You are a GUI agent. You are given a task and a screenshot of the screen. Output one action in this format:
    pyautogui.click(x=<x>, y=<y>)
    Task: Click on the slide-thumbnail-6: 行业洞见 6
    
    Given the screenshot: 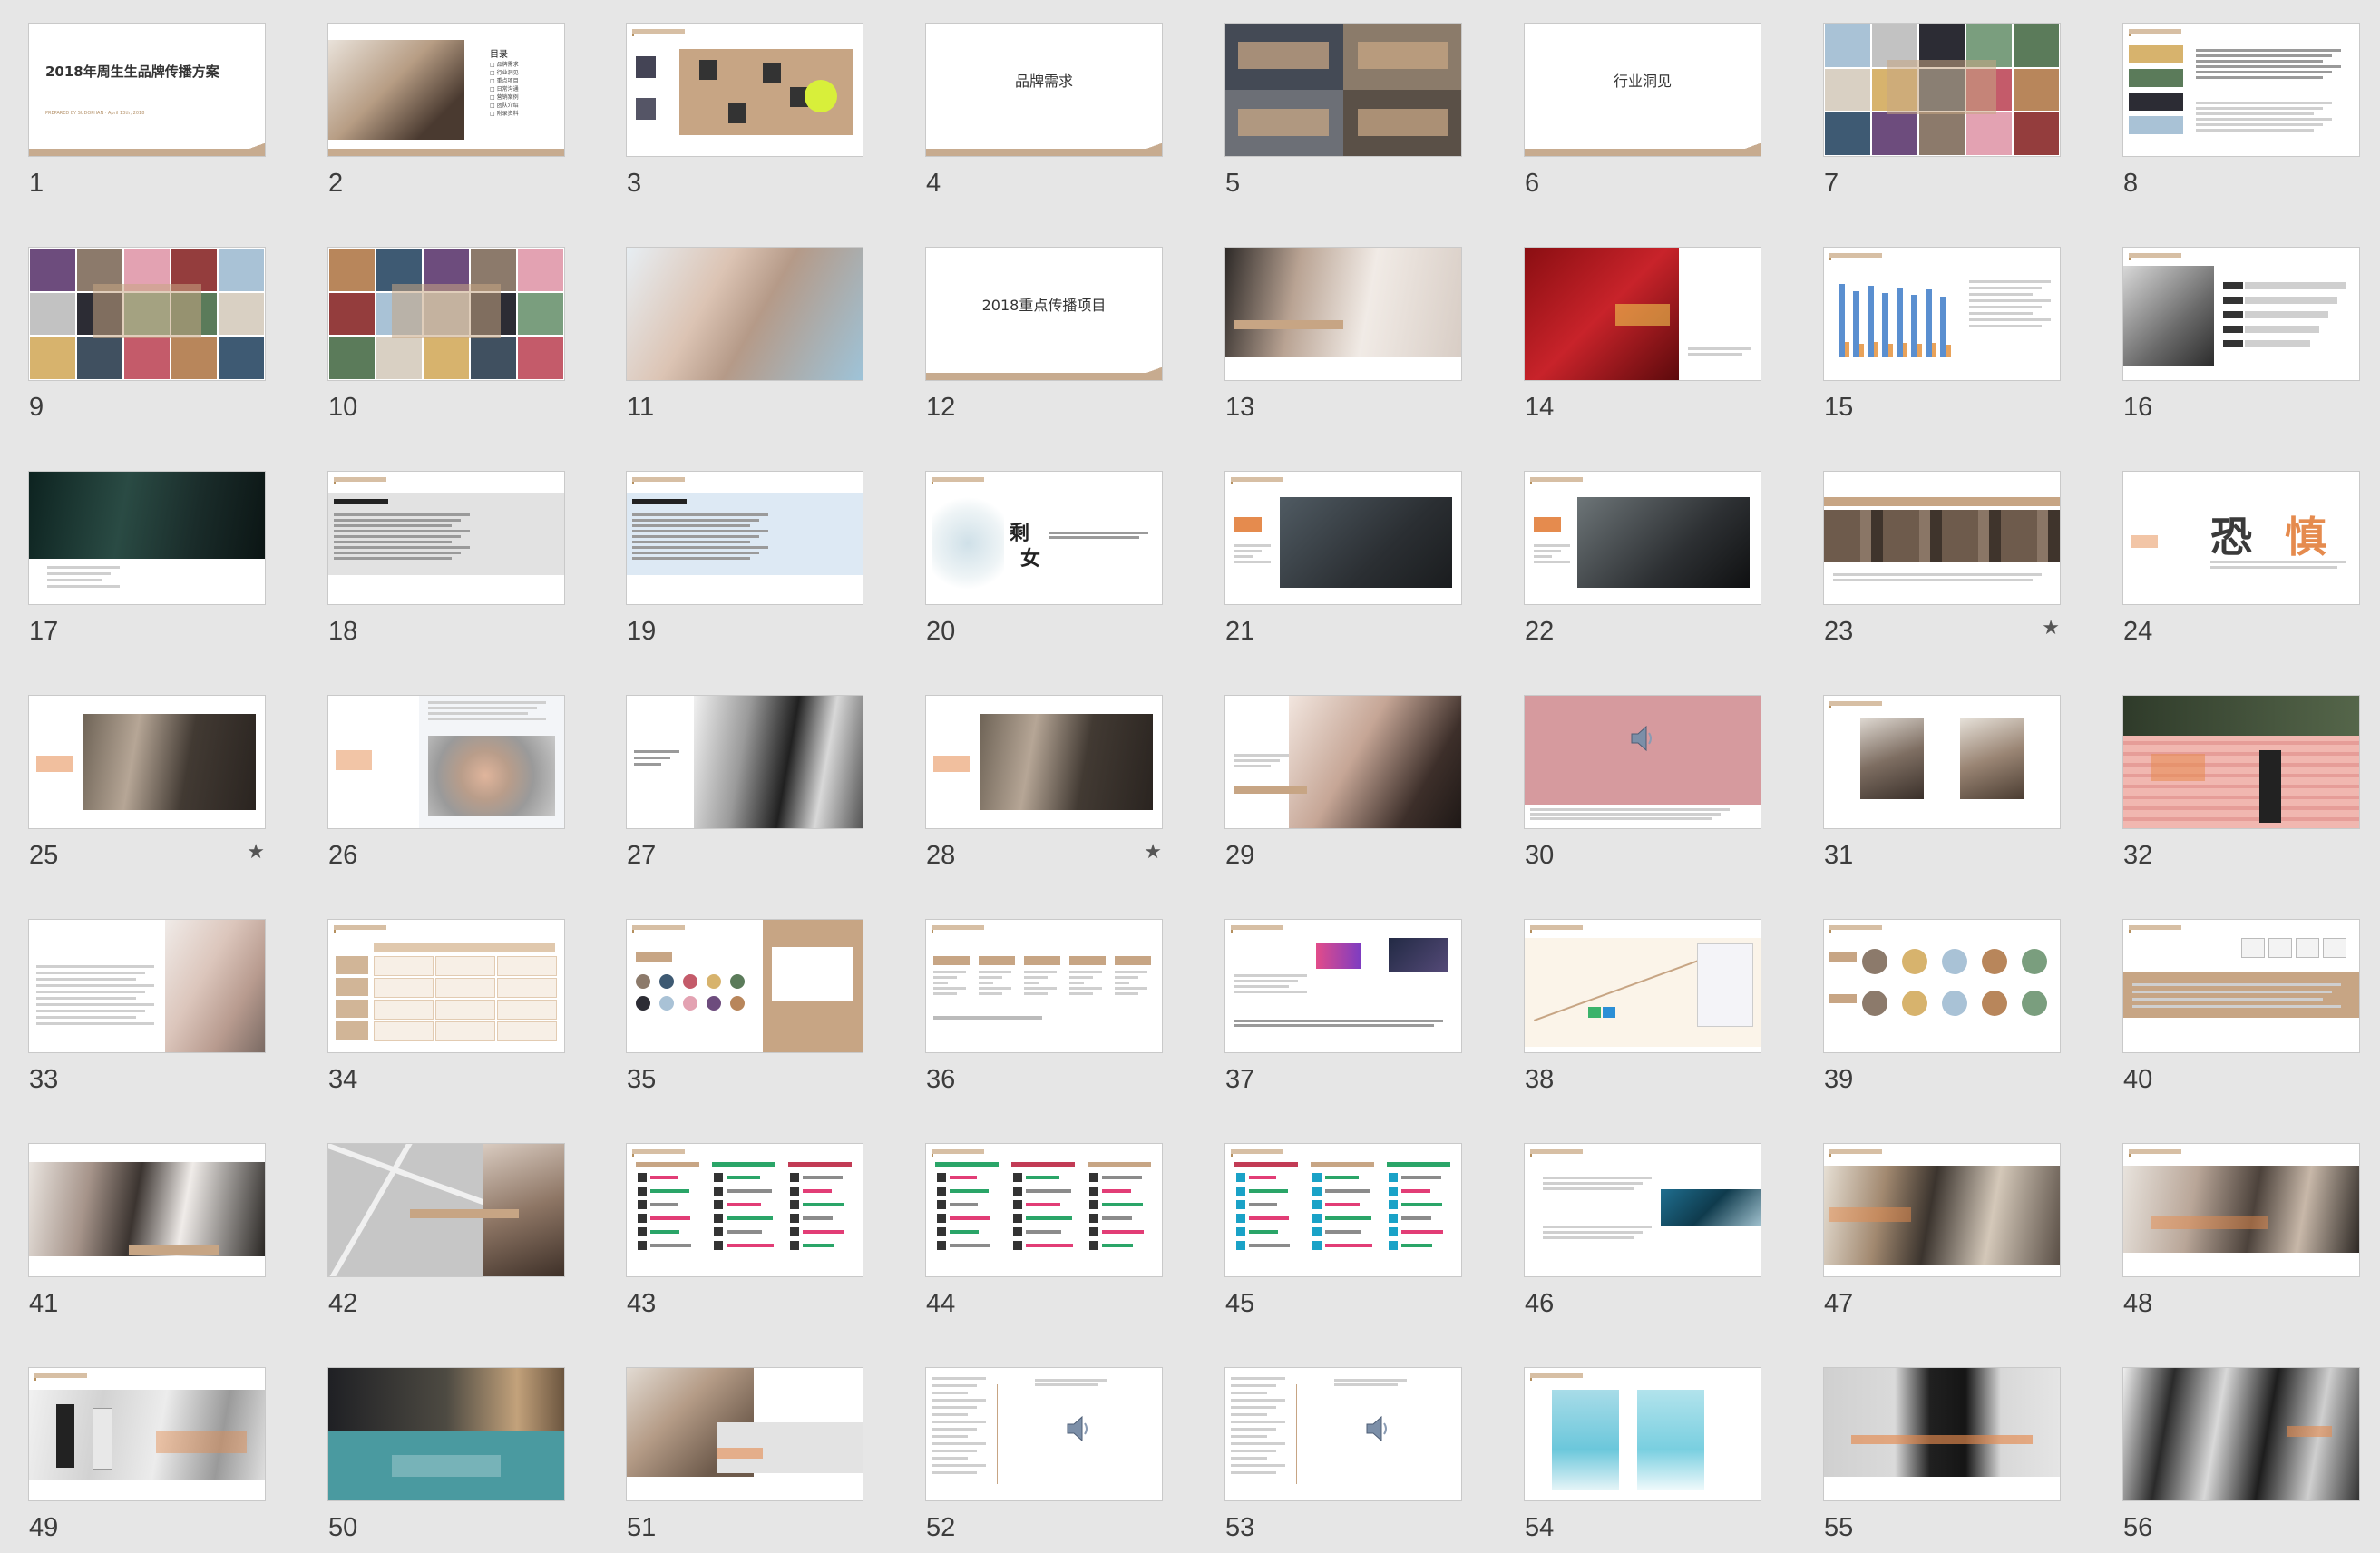 What is the action you would take?
    pyautogui.click(x=1643, y=114)
    